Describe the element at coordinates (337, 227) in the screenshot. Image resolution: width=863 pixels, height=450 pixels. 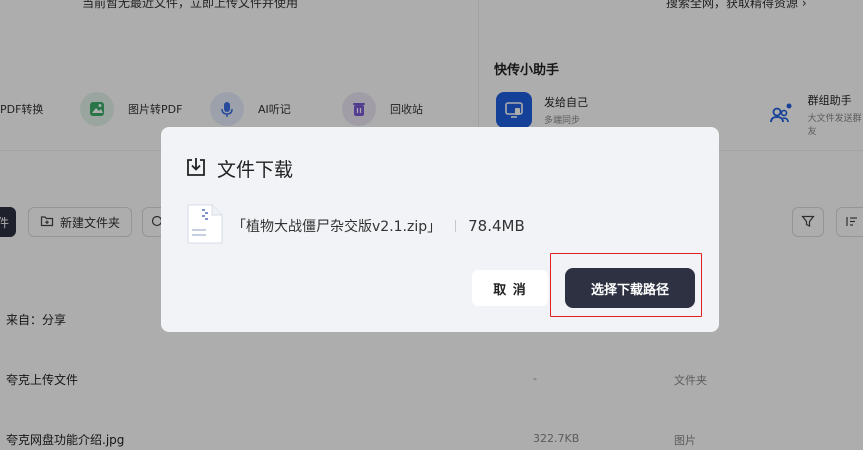
I see `download-file-name: 「植物大战僵尸杂交版v2.1.zip」` at that location.